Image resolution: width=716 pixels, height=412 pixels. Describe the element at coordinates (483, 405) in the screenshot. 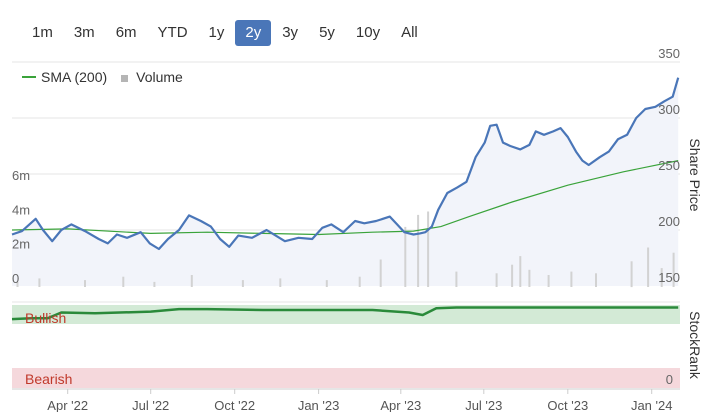

I see `x-axis-tick-label: Jul '23` at that location.